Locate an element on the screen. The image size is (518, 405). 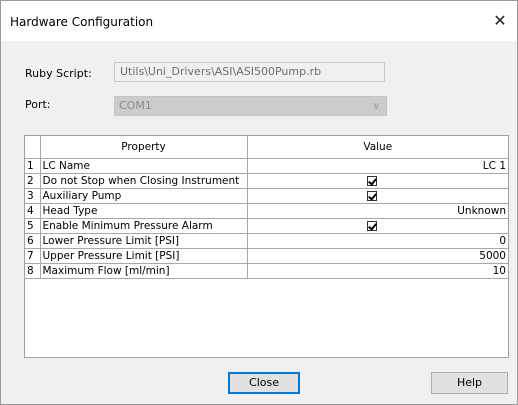
port-select: COM1 ∨ is located at coordinates (250, 106).